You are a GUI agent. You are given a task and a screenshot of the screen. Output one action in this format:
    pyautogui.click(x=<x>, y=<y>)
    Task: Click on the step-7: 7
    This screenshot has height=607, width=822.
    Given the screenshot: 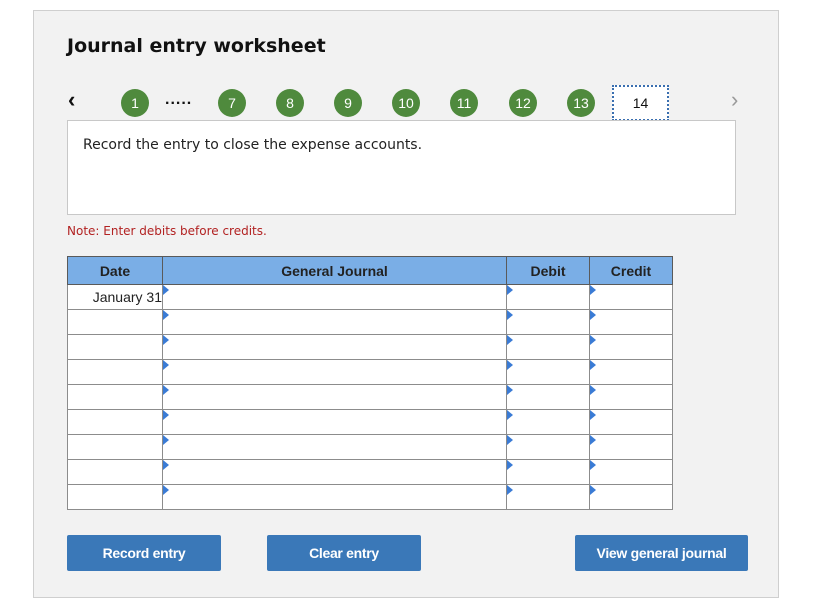 What is the action you would take?
    pyautogui.click(x=232, y=103)
    